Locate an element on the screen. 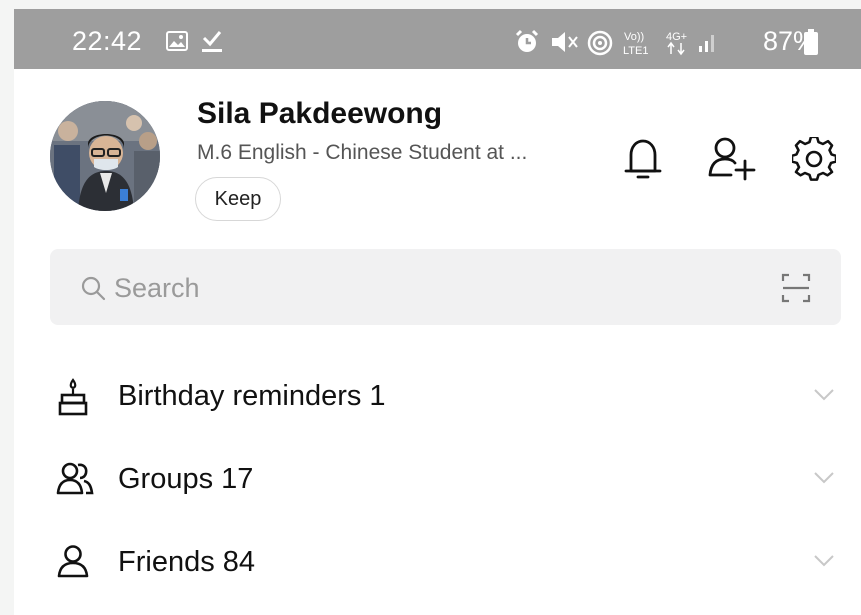 The image size is (861, 615). person-icon is located at coordinates (73, 563).